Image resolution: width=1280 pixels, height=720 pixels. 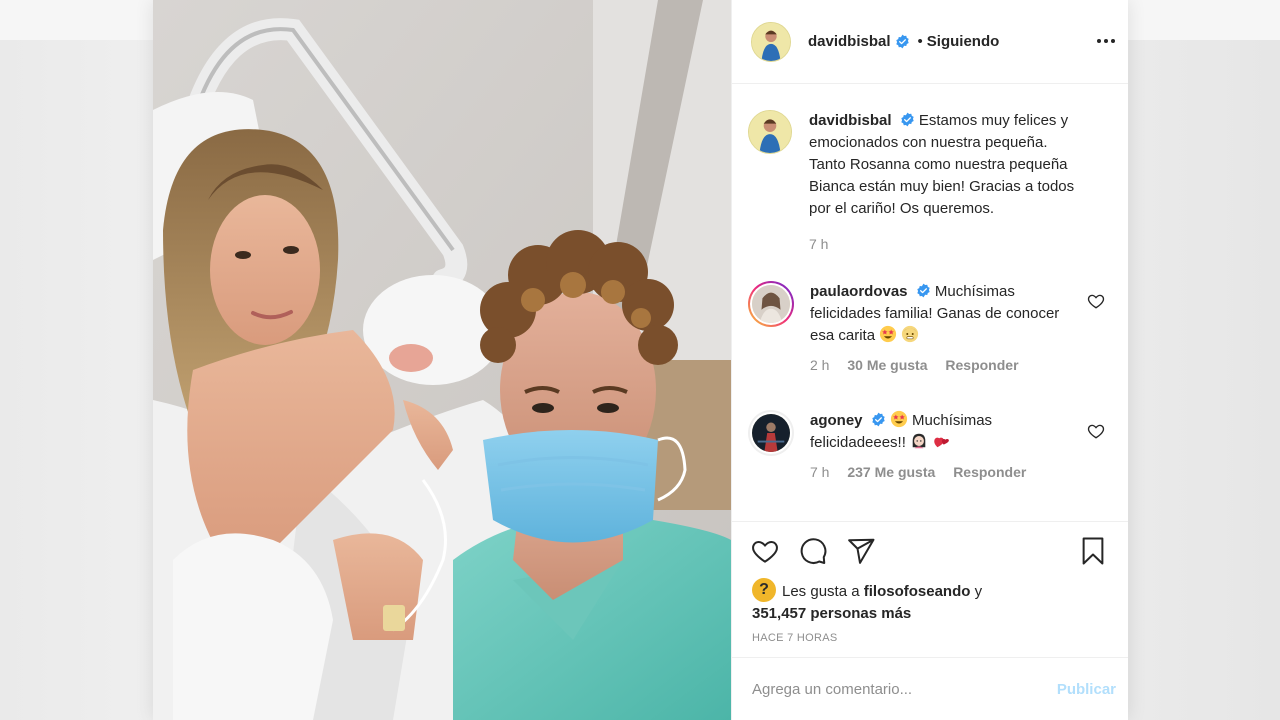 I want to click on heart-icon, so click(x=765, y=551).